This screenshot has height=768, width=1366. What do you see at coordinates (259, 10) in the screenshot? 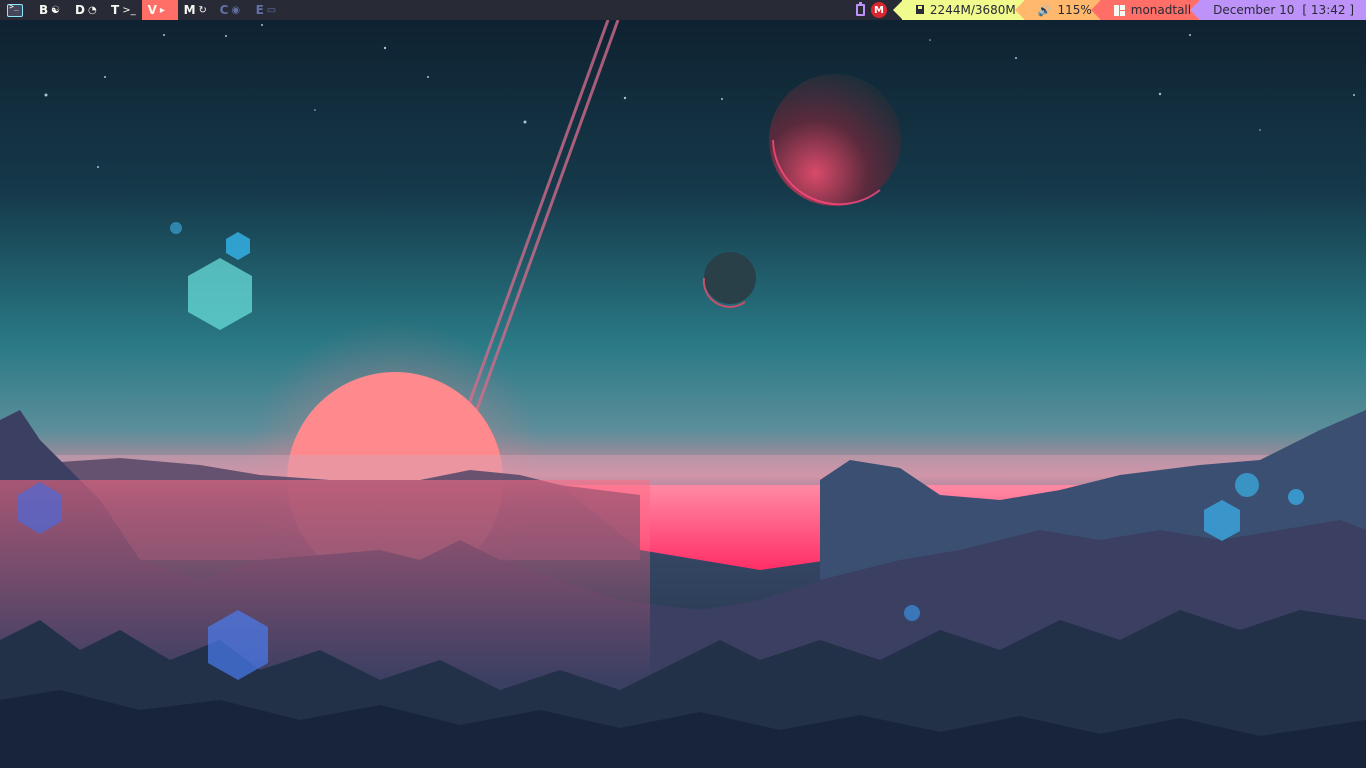
I see `group-label: E` at bounding box center [259, 10].